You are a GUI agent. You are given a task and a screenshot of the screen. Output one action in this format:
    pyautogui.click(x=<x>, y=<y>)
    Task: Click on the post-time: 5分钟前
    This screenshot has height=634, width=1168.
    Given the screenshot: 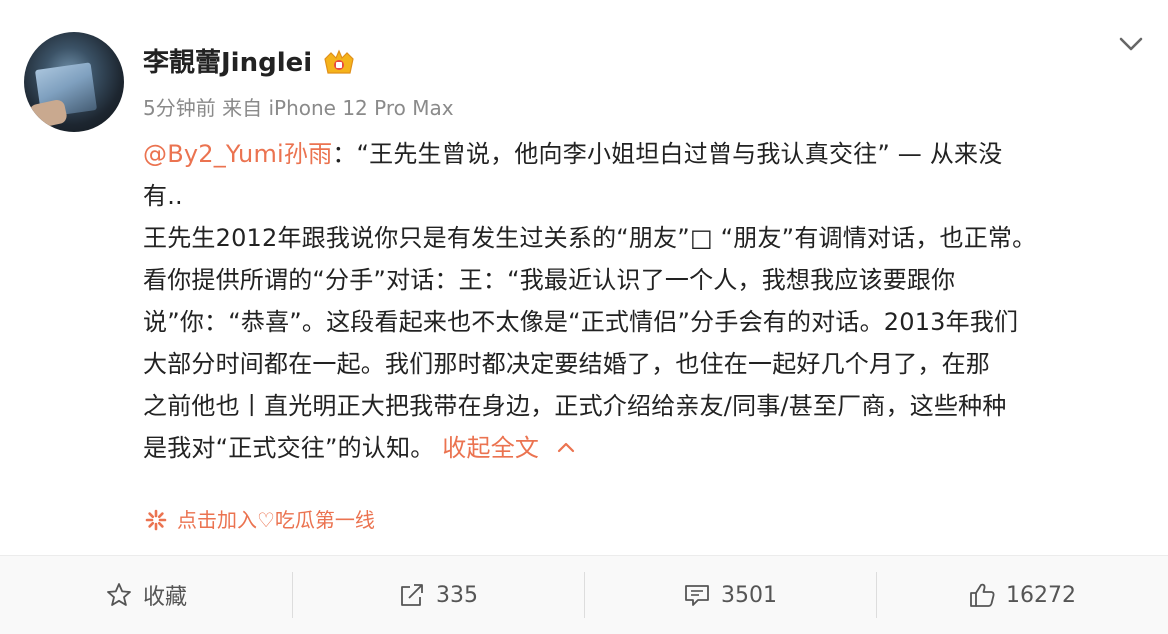 What is the action you would take?
    pyautogui.click(x=179, y=108)
    